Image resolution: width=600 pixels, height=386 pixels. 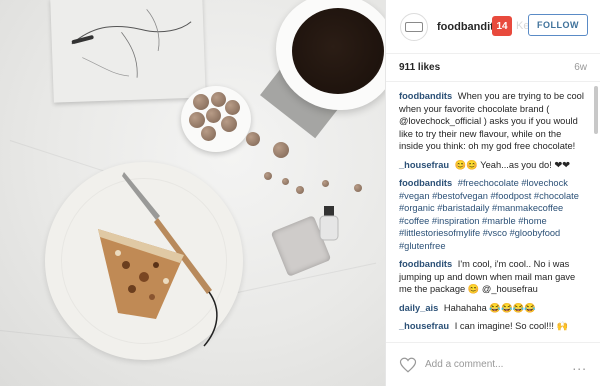 What do you see at coordinates (216, 119) in the screenshot?
I see `hazelnut-bowl` at bounding box center [216, 119].